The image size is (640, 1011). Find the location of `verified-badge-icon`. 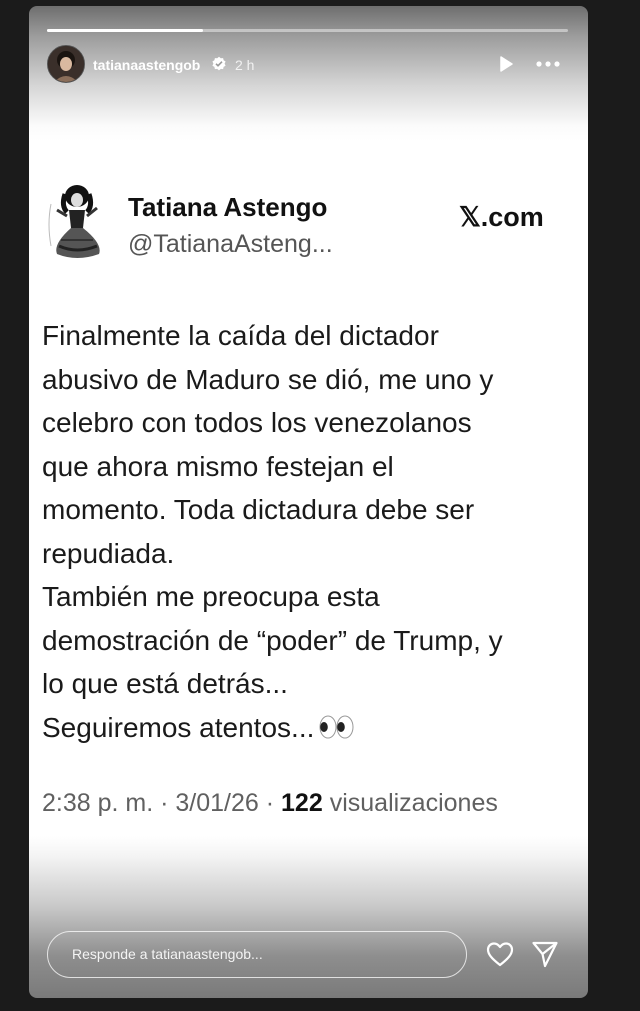

verified-badge-icon is located at coordinates (219, 63).